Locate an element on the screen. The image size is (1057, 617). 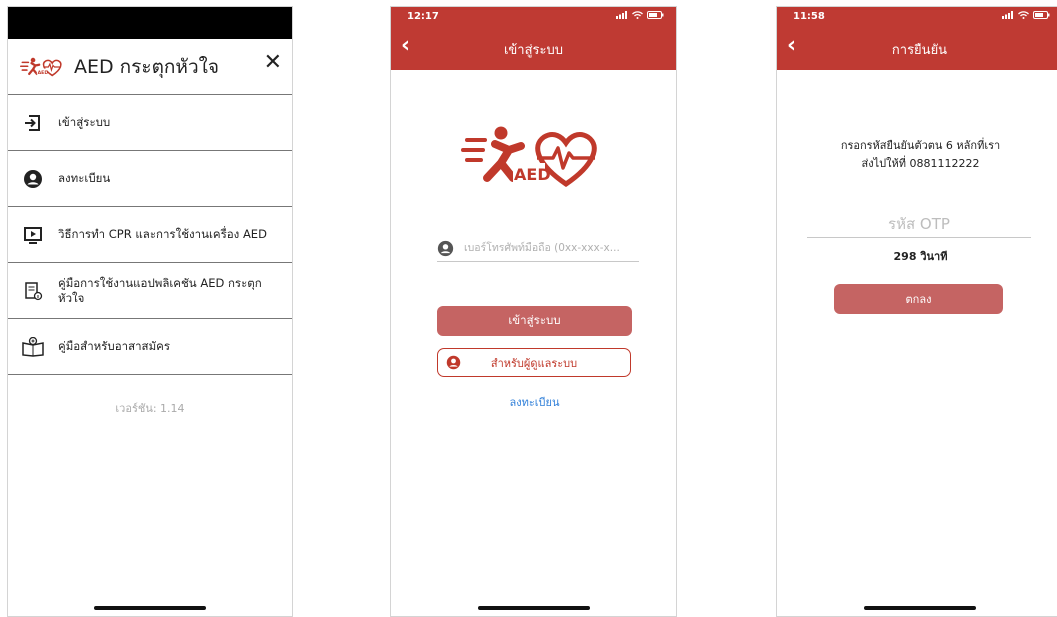
menu-item-label: เข้าสู่ระบบ is located at coordinates (84, 122).